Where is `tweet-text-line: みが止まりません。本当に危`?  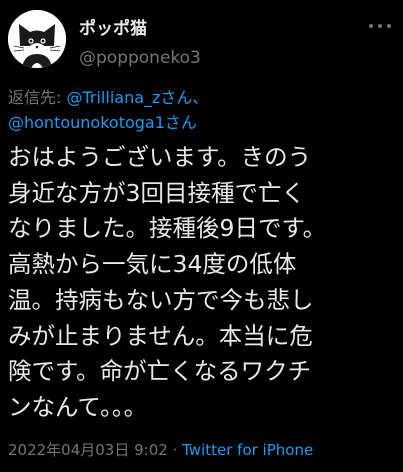
tweet-text-line: みが止まりません。本当に危 is located at coordinates (160, 335).